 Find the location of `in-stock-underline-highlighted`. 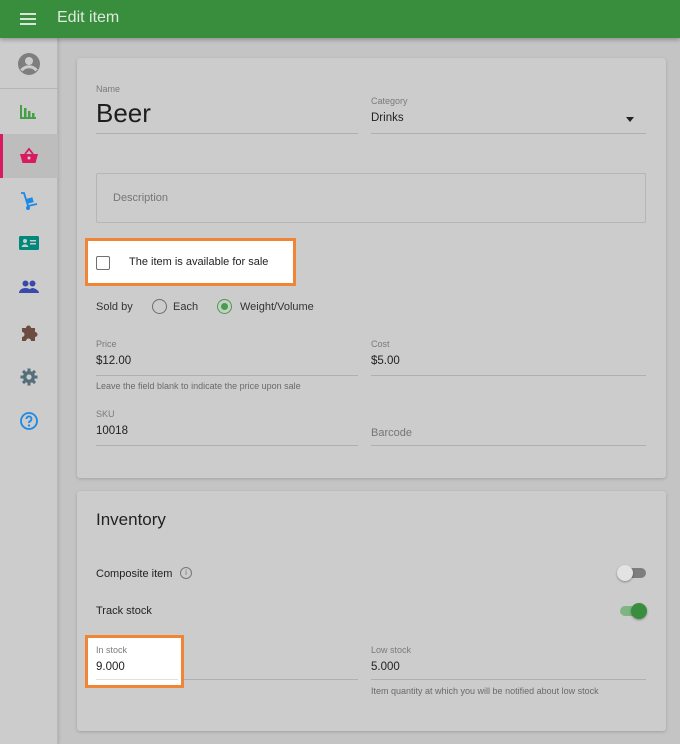

in-stock-underline-highlighted is located at coordinates (137, 679).